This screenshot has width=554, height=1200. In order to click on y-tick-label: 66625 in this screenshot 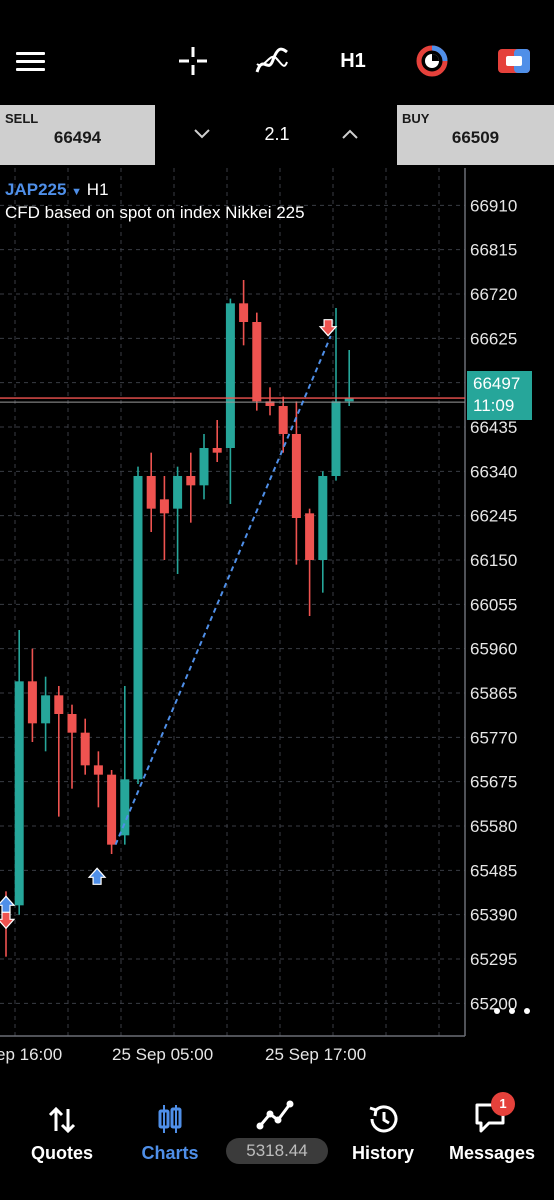, I will do `click(493, 338)`.